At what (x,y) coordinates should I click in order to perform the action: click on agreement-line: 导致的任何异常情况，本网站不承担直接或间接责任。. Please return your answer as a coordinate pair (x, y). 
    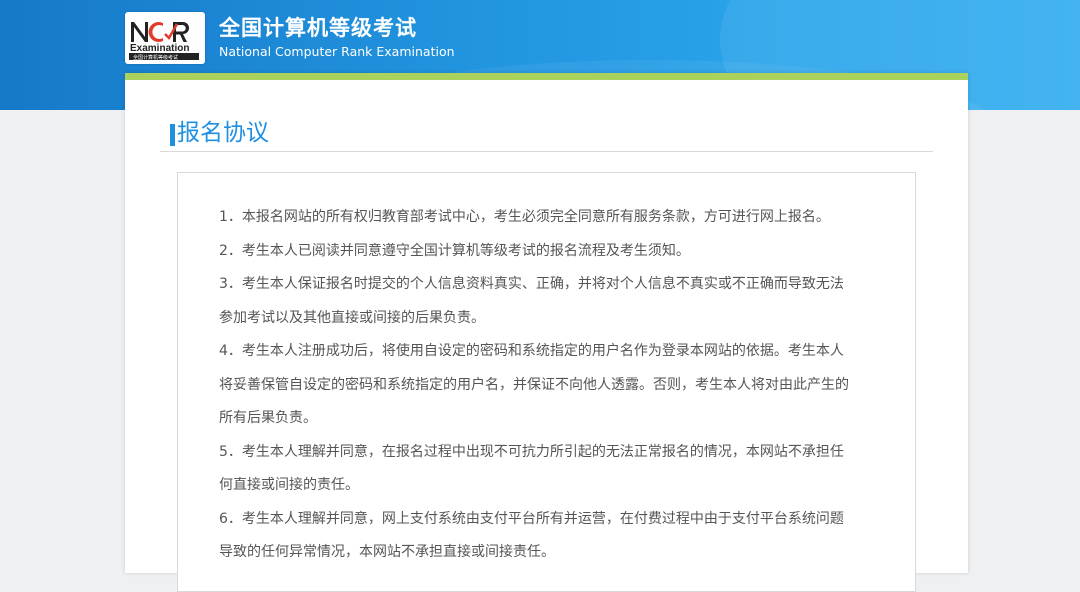
    Looking at the image, I should click on (387, 552).